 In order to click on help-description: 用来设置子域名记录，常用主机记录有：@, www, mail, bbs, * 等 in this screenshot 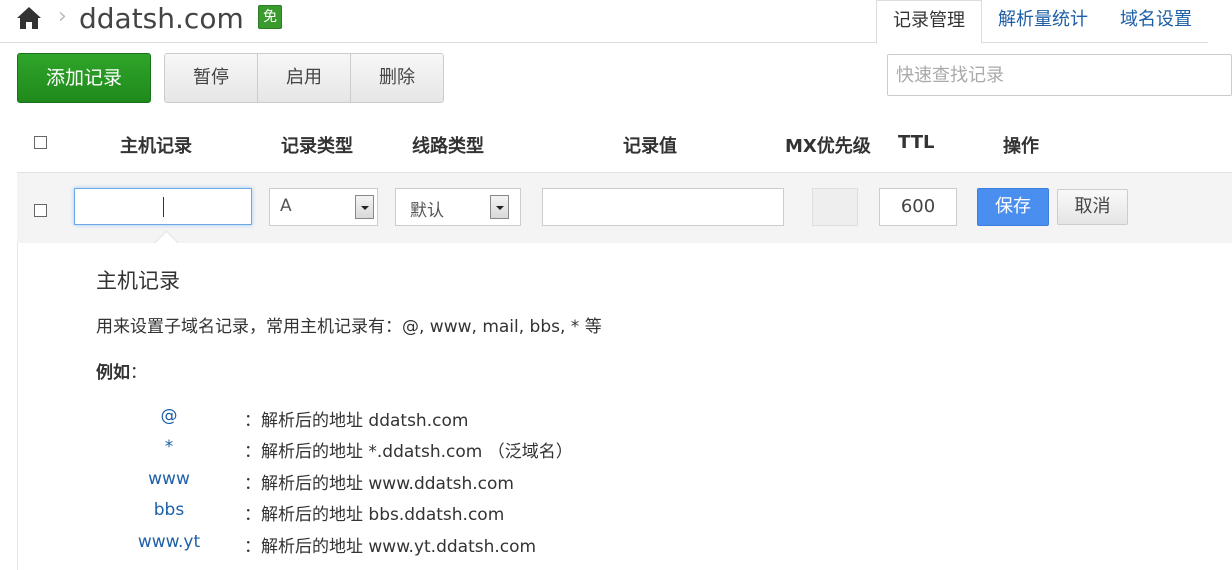, I will do `click(349, 327)`.